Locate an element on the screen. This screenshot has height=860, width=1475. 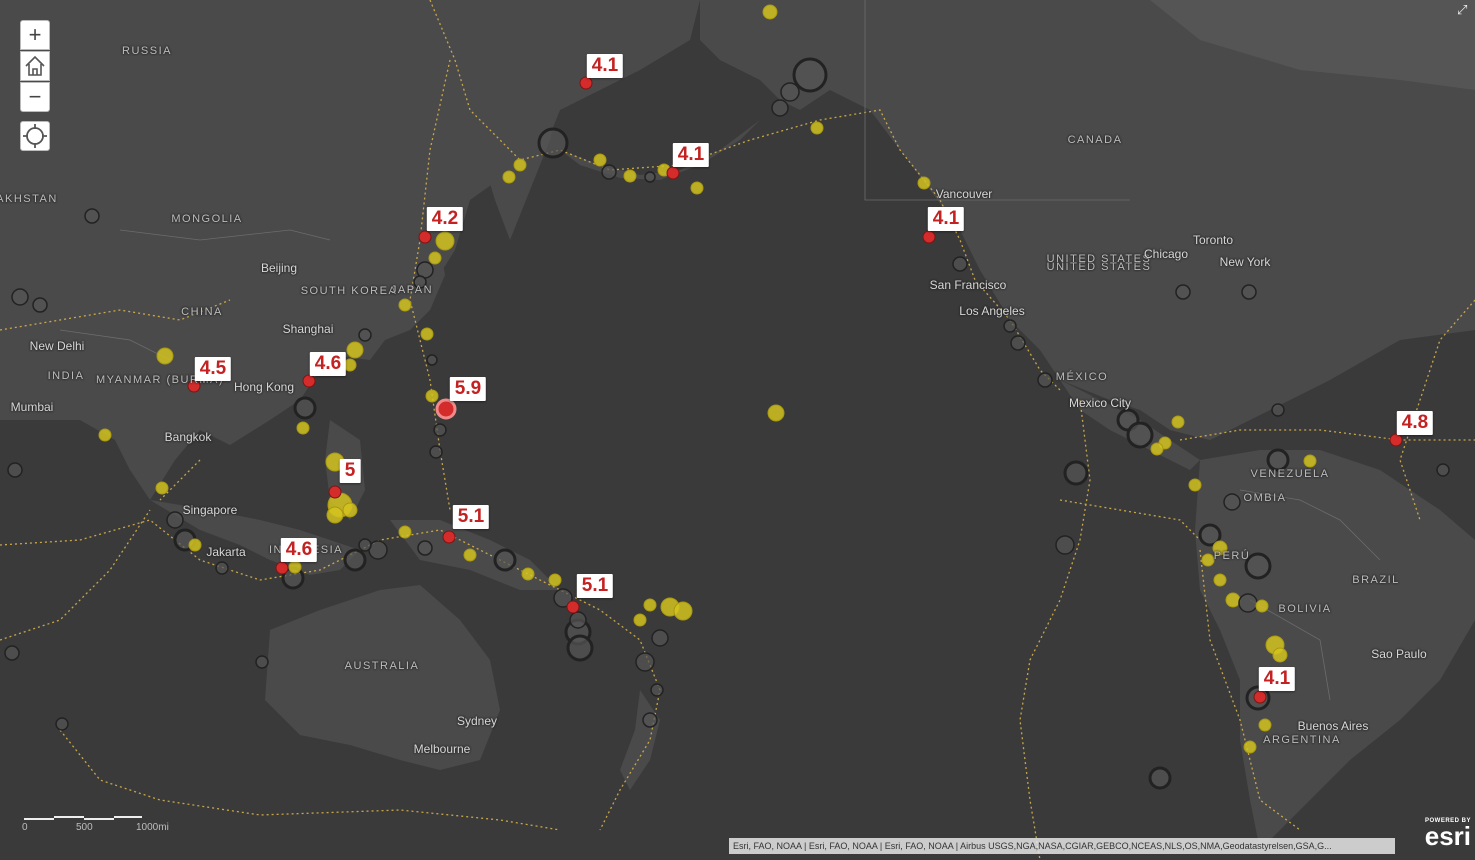
home-button is located at coordinates (35, 66).